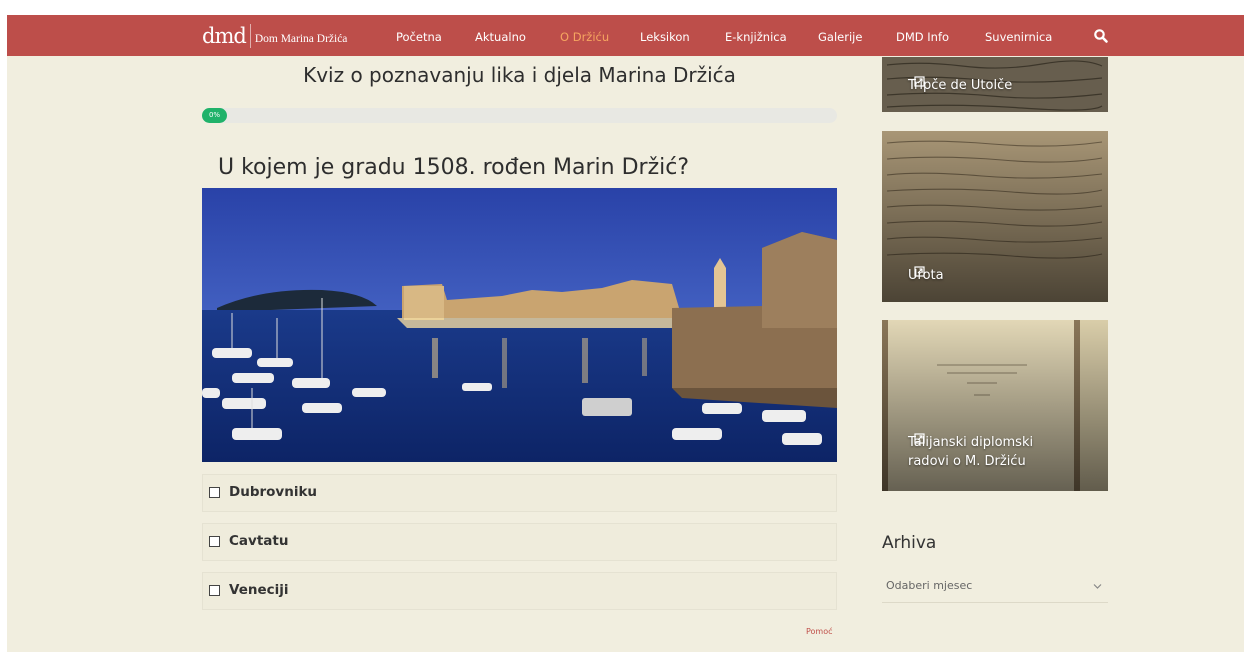 Image resolution: width=1253 pixels, height=653 pixels. Describe the element at coordinates (1018, 37) in the screenshot. I see `nav-item-suvenirnica: Suvenirnica` at that location.